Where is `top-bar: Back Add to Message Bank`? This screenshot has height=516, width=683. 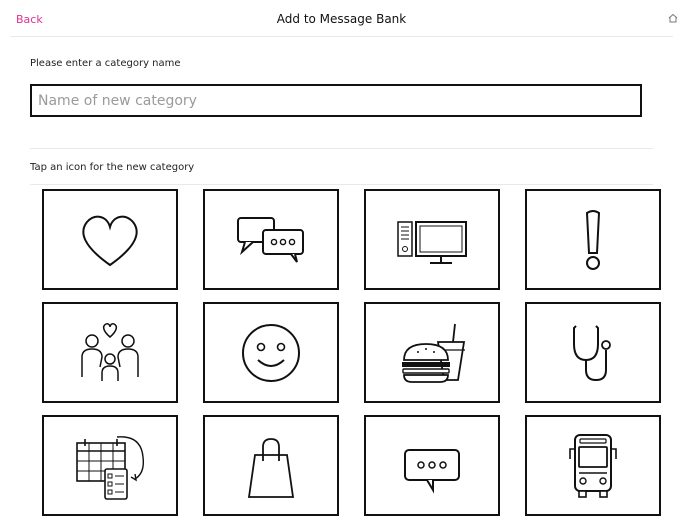
top-bar: Back Add to Message Bank is located at coordinates (341, 19).